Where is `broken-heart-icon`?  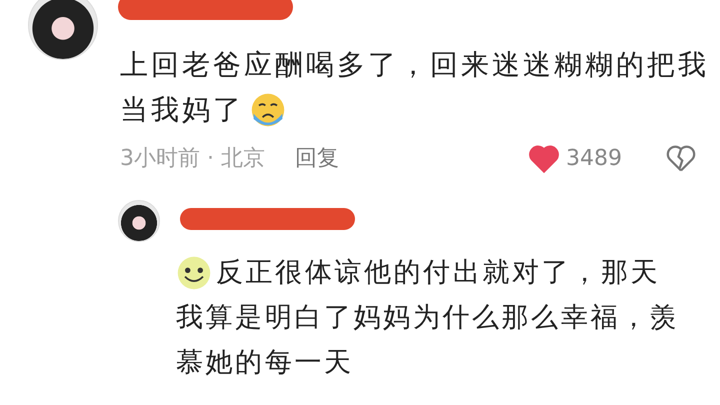 broken-heart-icon is located at coordinates (681, 158).